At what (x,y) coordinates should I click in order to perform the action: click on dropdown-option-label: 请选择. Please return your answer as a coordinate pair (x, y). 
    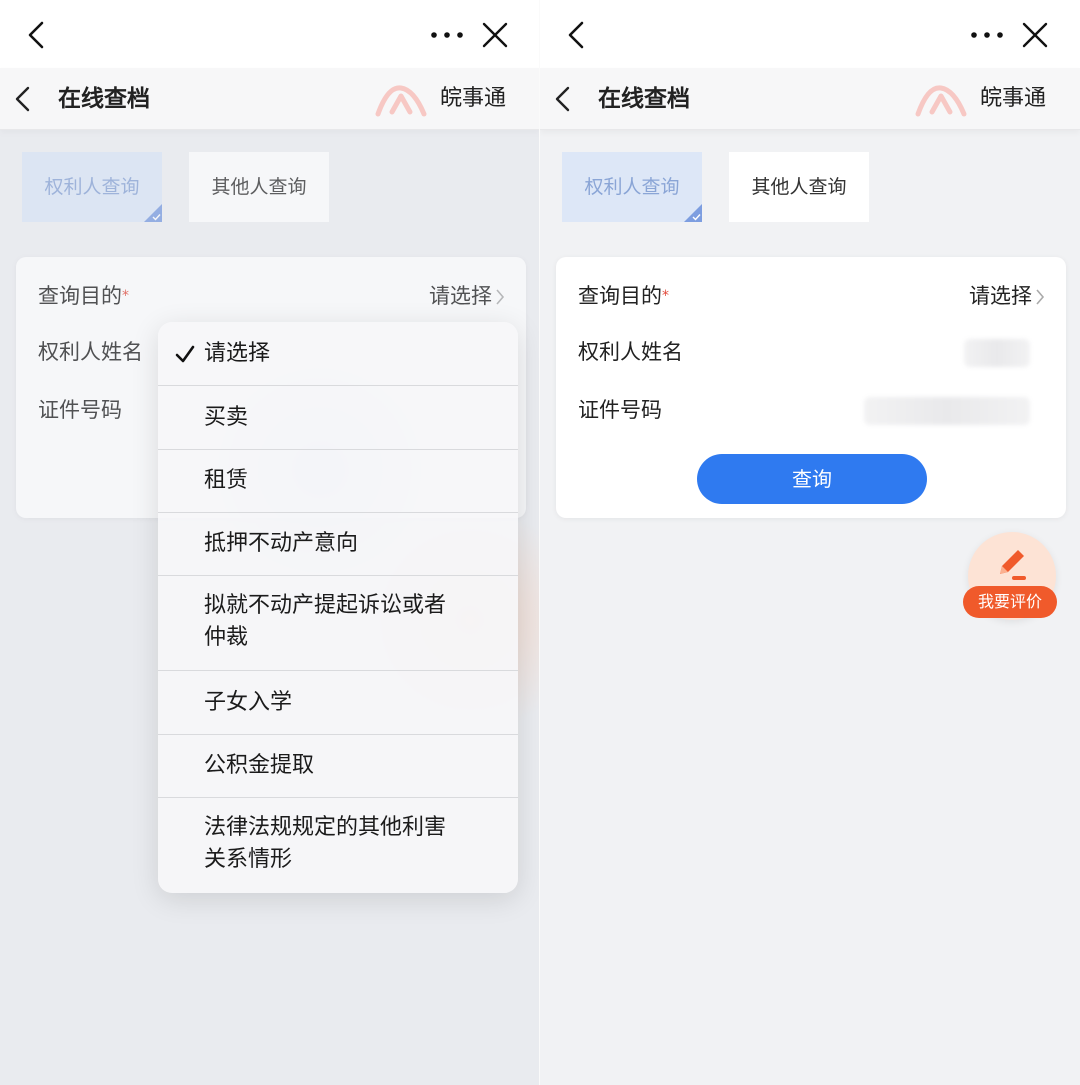
    Looking at the image, I should click on (237, 353).